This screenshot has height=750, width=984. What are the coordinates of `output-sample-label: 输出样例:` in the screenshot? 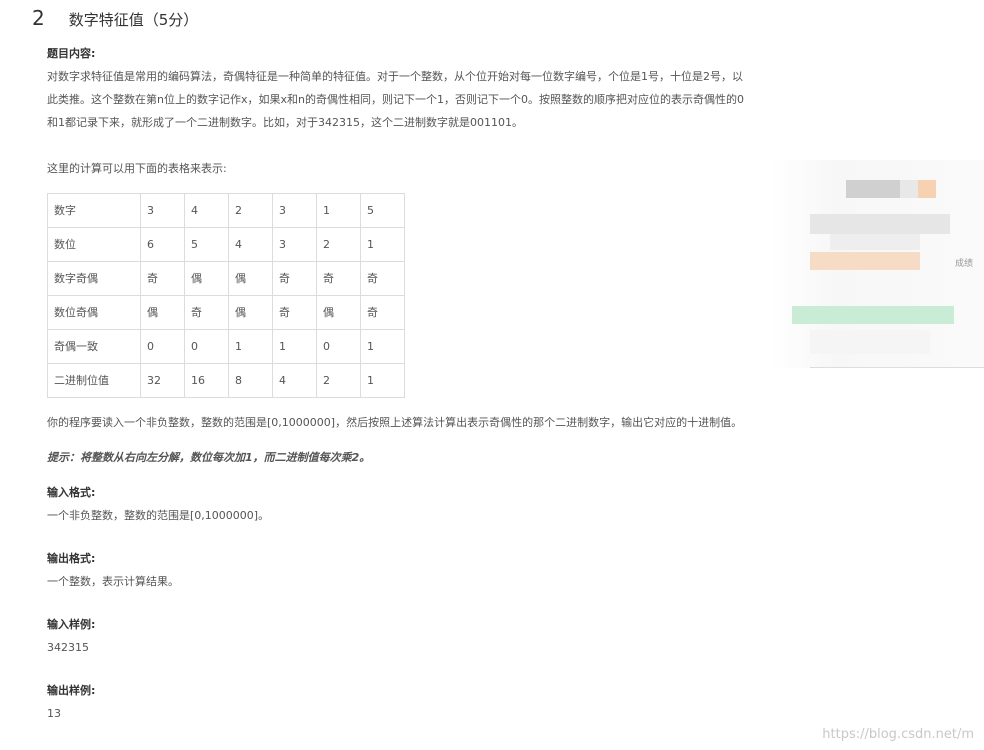 It's located at (71, 690).